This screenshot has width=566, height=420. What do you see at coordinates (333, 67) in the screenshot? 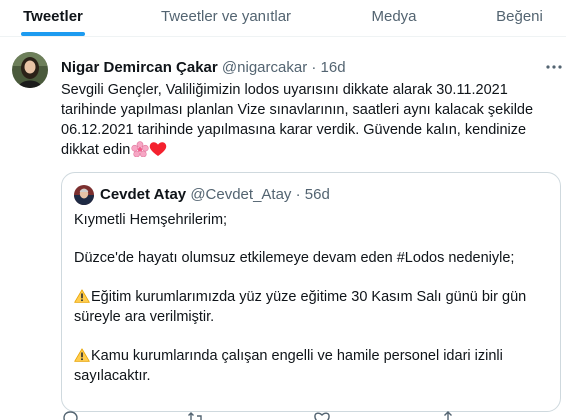
I see `tweet-time: 16d` at bounding box center [333, 67].